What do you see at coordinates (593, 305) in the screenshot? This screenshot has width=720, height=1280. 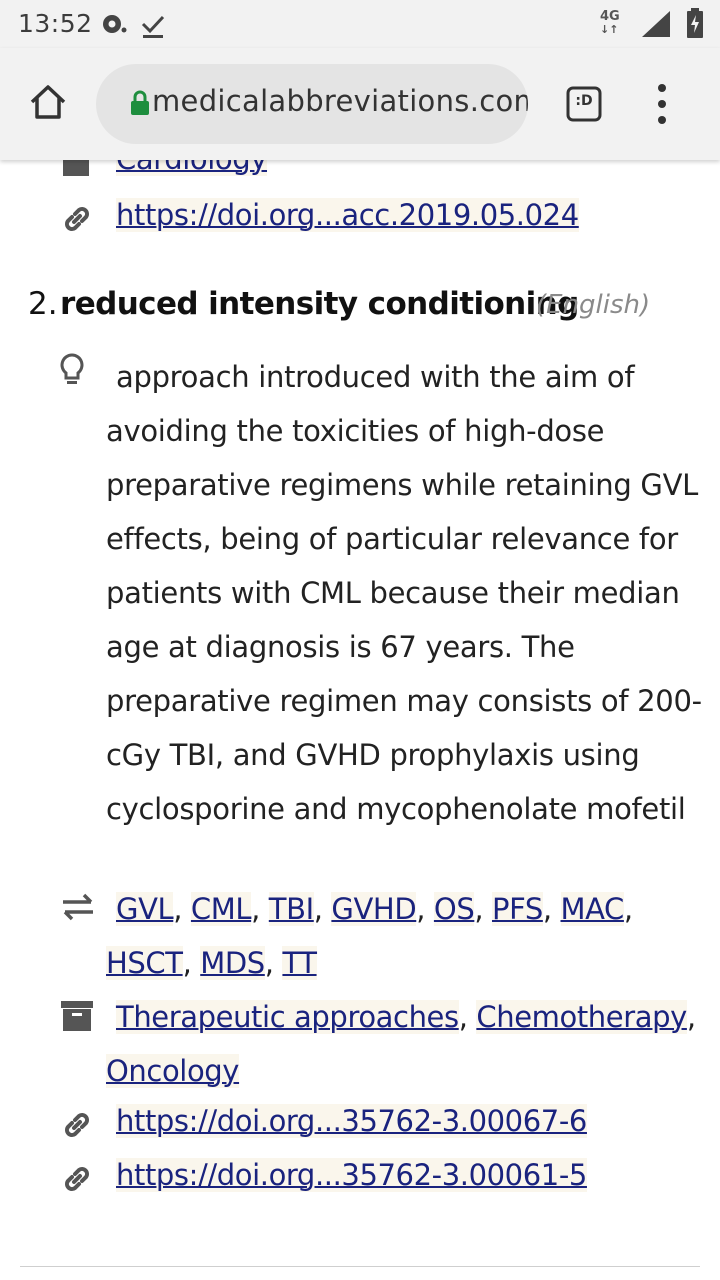 I see `entry-language: (English)` at bounding box center [593, 305].